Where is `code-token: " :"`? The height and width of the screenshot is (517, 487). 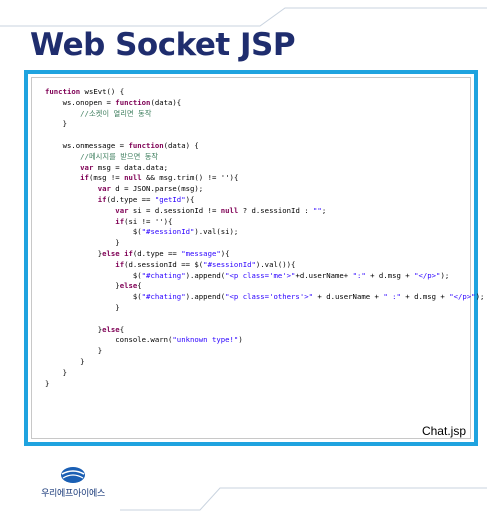
code-token: " :" is located at coordinates (392, 297).